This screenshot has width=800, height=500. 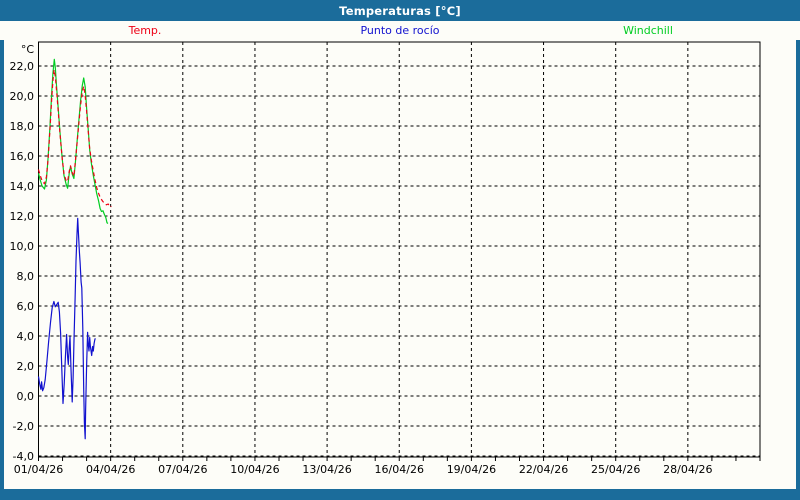 I want to click on window-title: Temperaturas [°C], so click(x=400, y=10).